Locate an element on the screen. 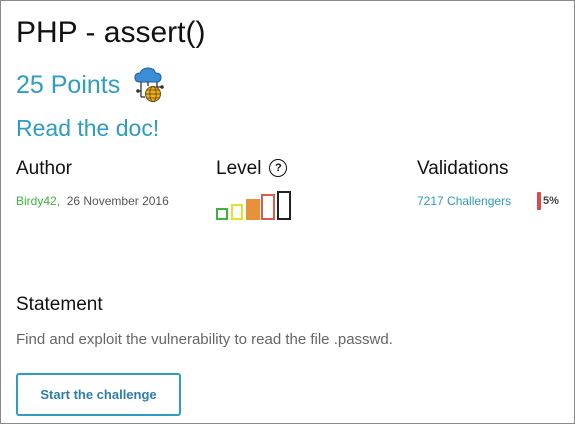 This screenshot has width=575, height=424. validation-rate: 5% is located at coordinates (548, 201).